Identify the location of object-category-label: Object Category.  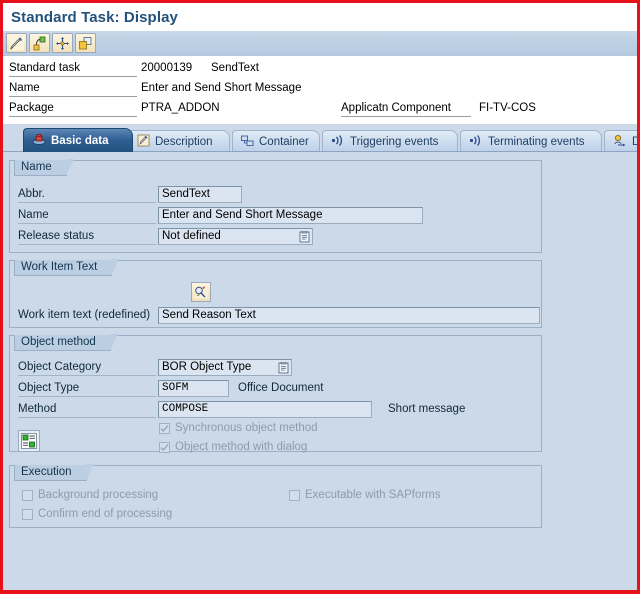
(87, 367).